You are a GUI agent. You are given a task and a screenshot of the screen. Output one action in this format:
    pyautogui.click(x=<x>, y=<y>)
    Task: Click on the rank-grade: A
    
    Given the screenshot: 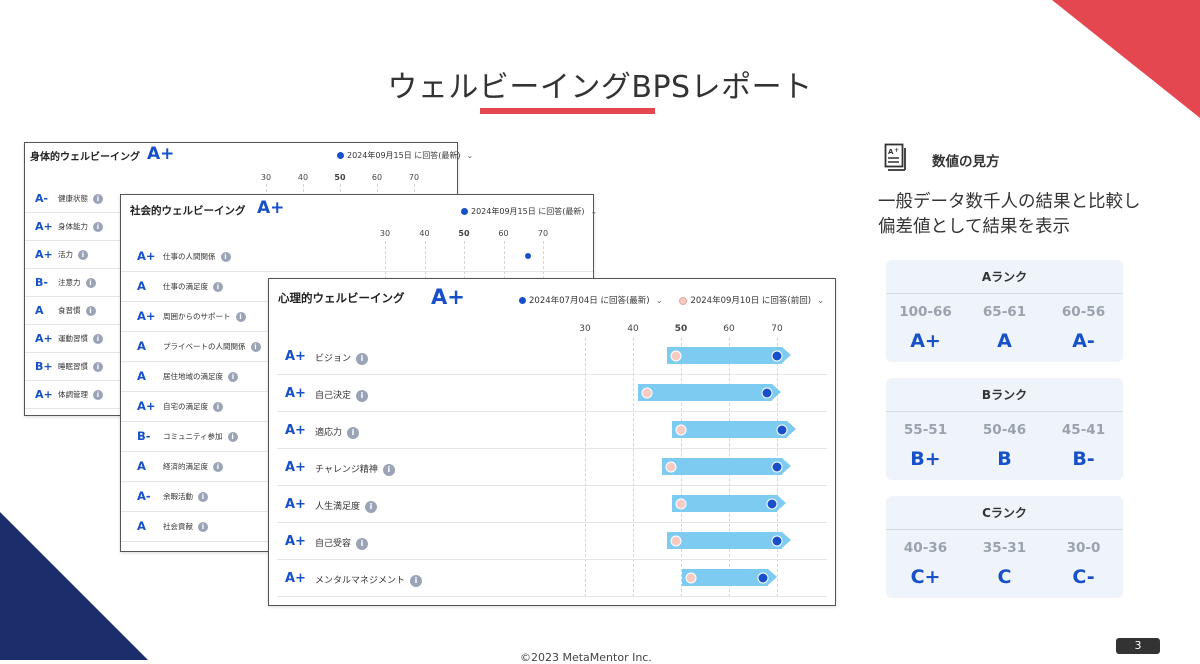 What is the action you would take?
    pyautogui.click(x=1004, y=341)
    